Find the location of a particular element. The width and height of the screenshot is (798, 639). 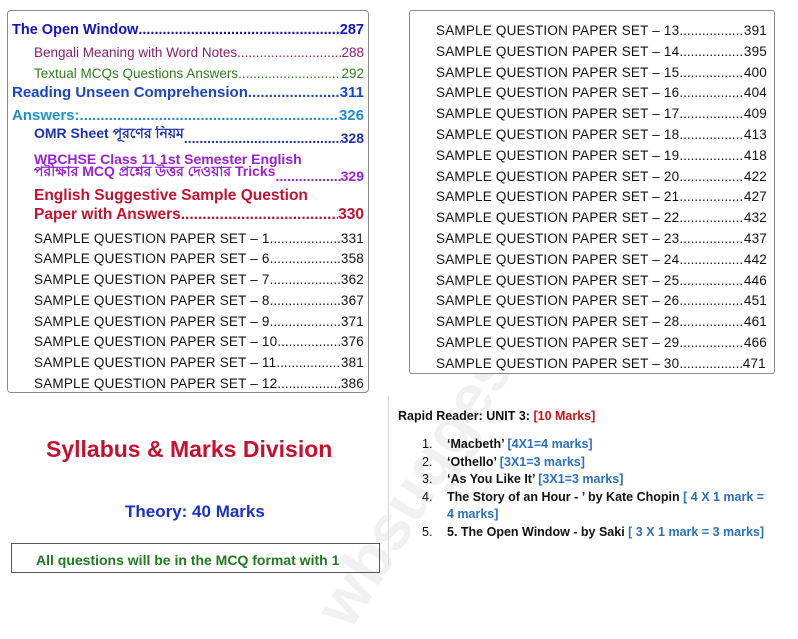

toc-page-number: 451 is located at coordinates (755, 300).